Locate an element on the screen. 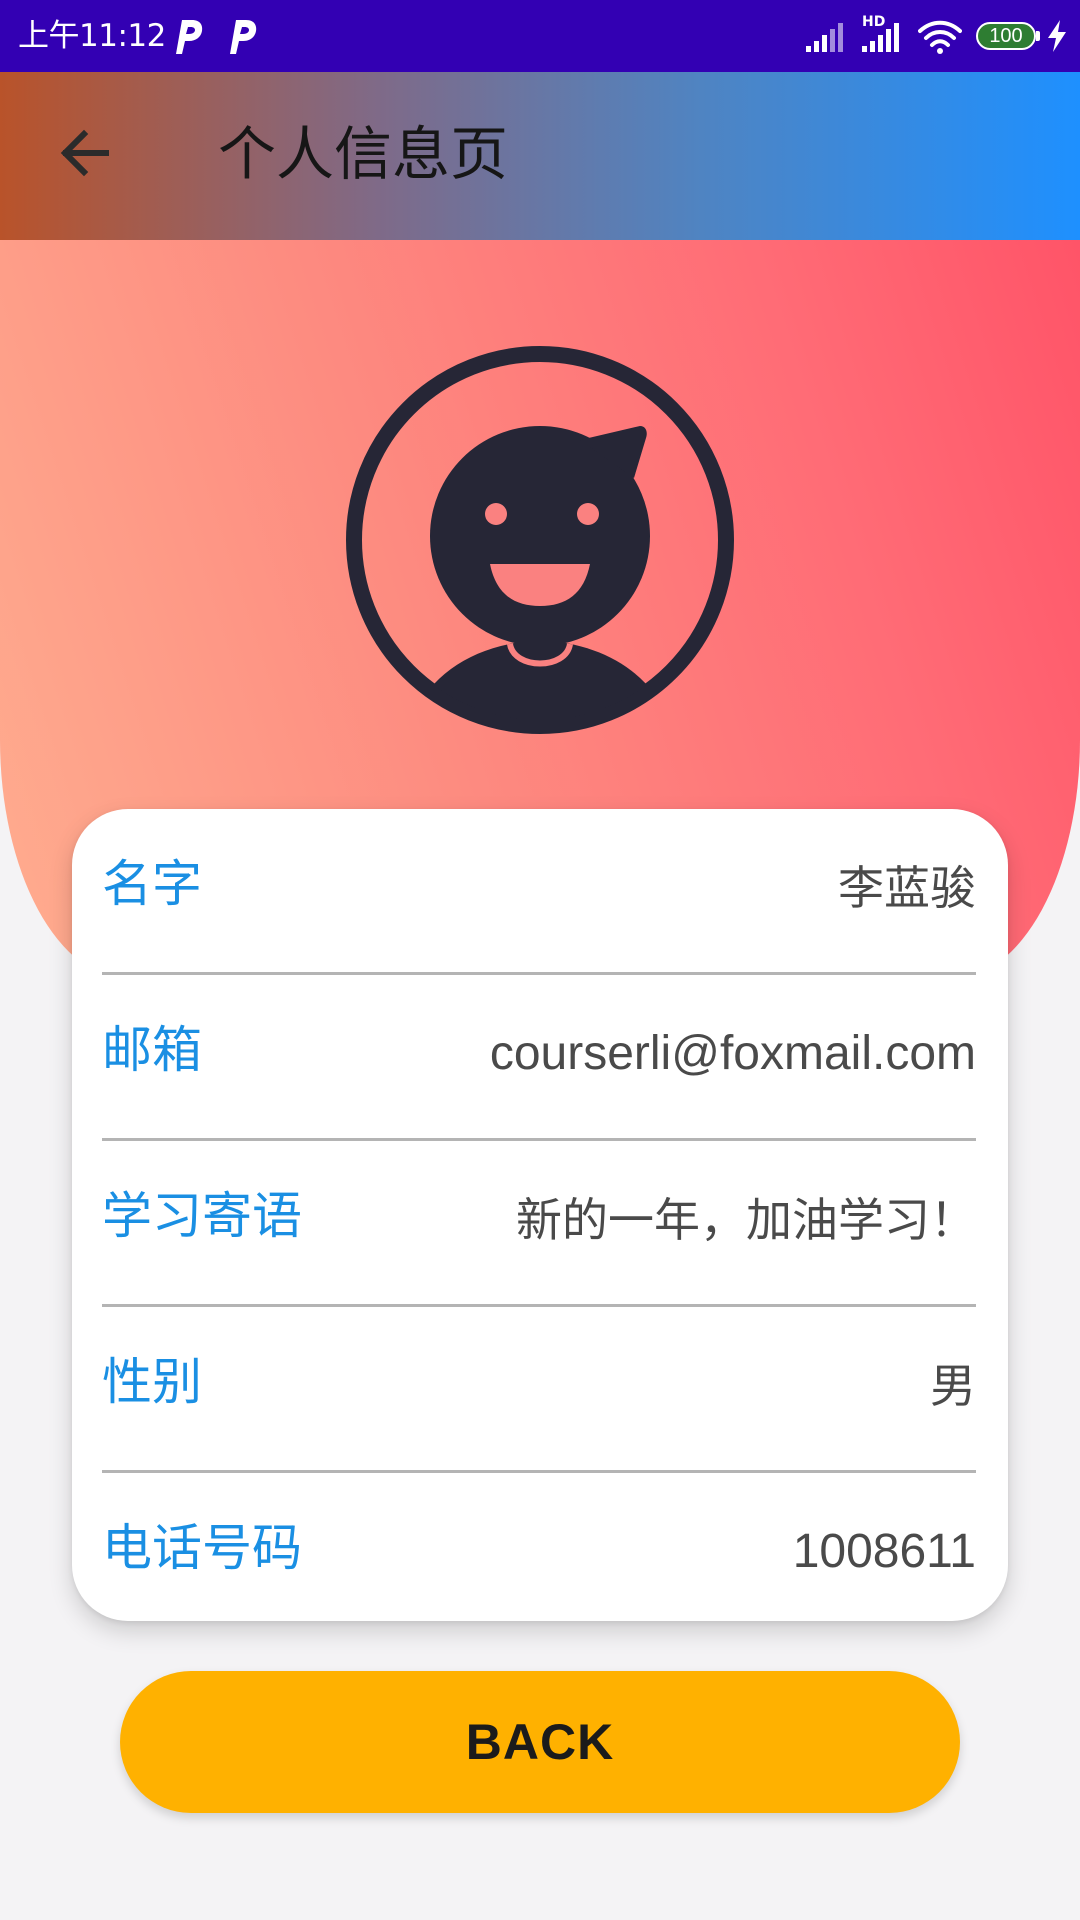 This screenshot has width=1080, height=1920. phone-label: 电话号码 is located at coordinates (202, 1548).